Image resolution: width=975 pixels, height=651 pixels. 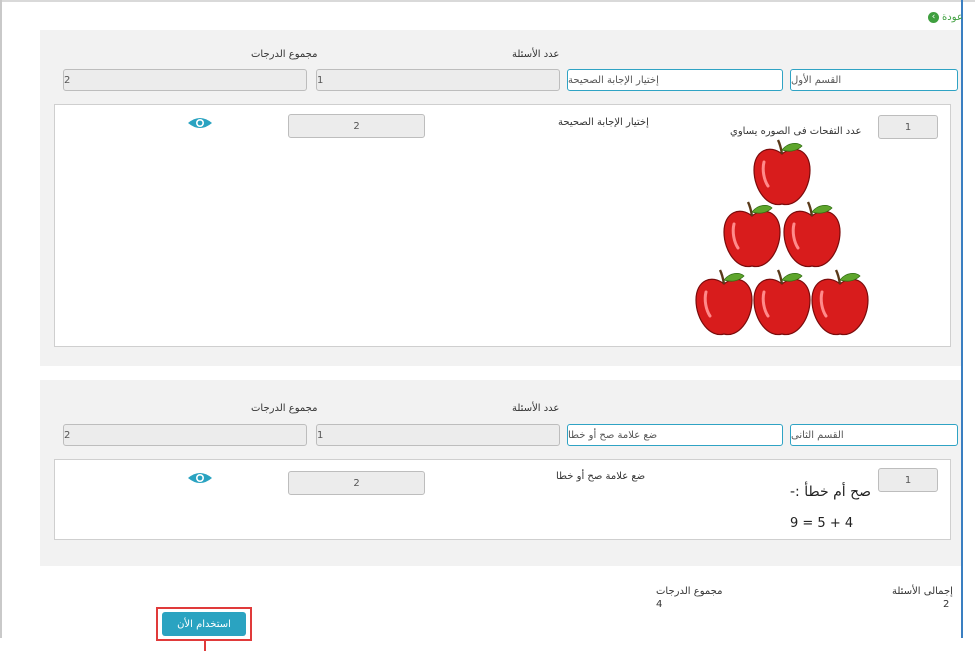 What do you see at coordinates (874, 80) in the screenshot?
I see `section-1-name-field: القسم الأول` at bounding box center [874, 80].